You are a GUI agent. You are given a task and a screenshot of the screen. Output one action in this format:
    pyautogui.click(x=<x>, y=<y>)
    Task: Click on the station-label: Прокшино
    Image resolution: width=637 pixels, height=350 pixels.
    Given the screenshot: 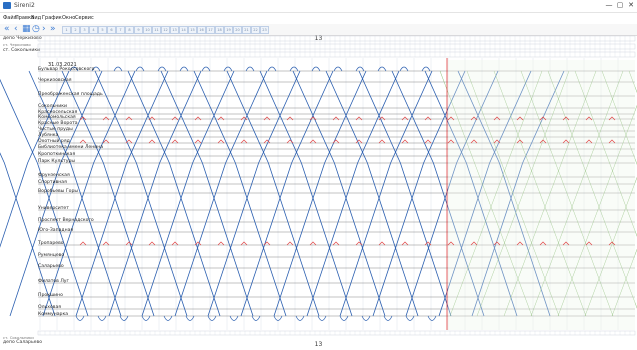 What is the action you would take?
    pyautogui.click(x=50, y=295)
    